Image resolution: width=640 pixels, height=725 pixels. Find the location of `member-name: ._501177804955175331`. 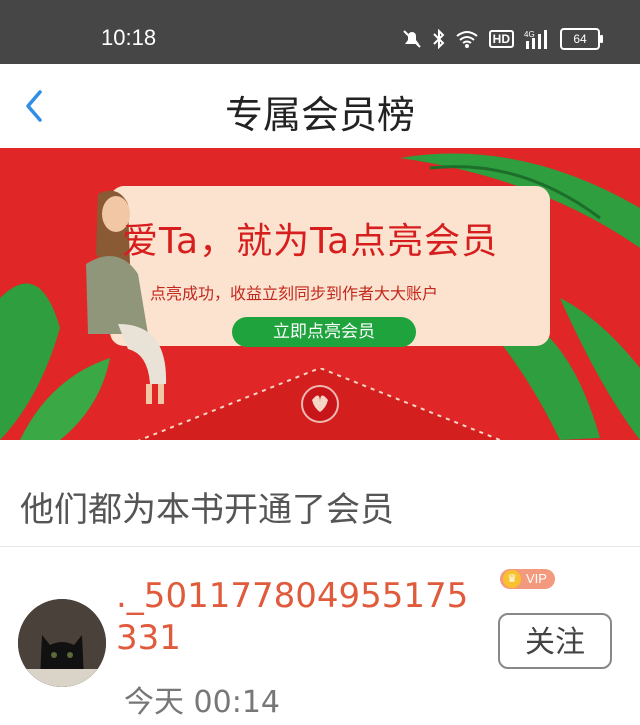

member-name: ._501177804955175331 is located at coordinates (302, 617).